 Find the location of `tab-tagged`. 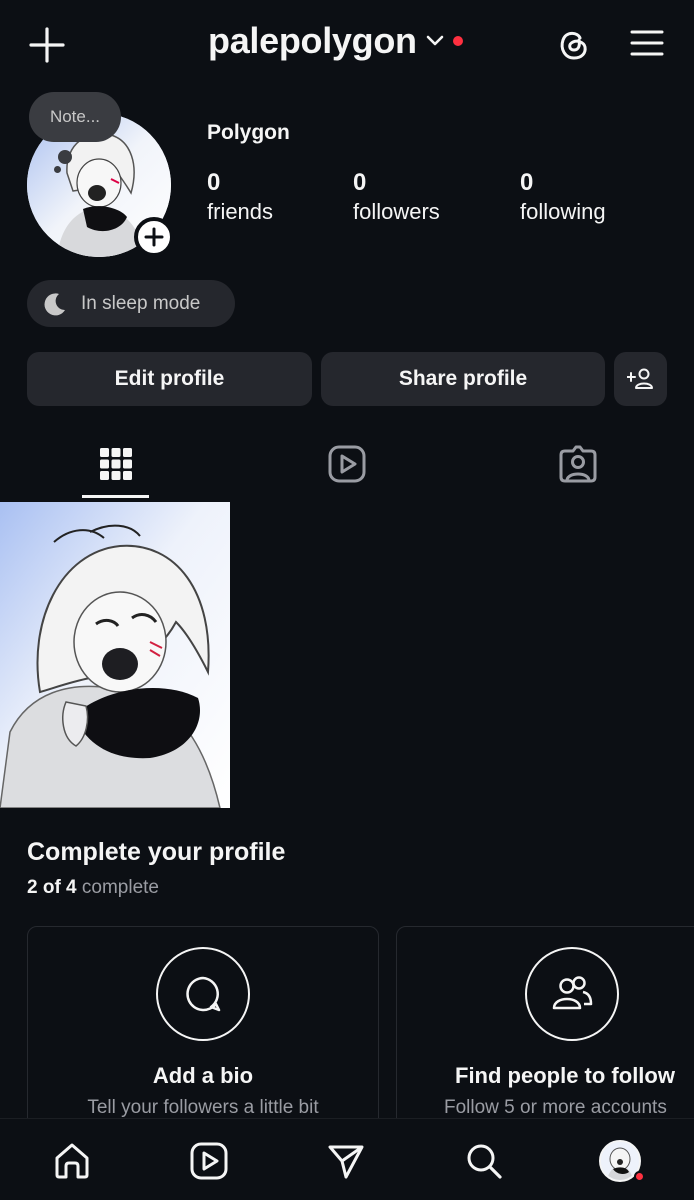

tab-tagged is located at coordinates (578, 464).